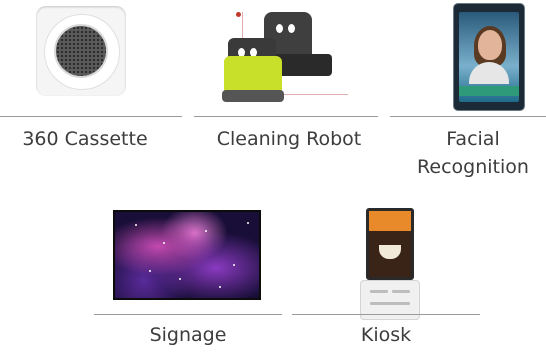  I want to click on product-label: Facial, so click(473, 139).